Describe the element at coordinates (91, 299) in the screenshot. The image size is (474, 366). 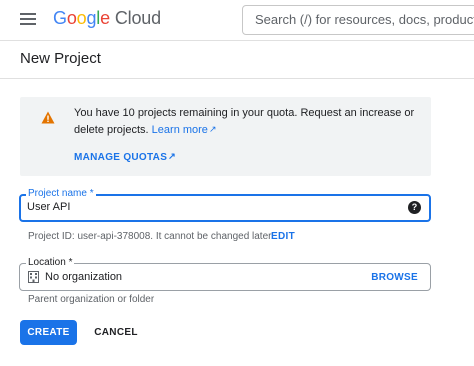
I see `location-helper-text: Parent organization or folder` at that location.